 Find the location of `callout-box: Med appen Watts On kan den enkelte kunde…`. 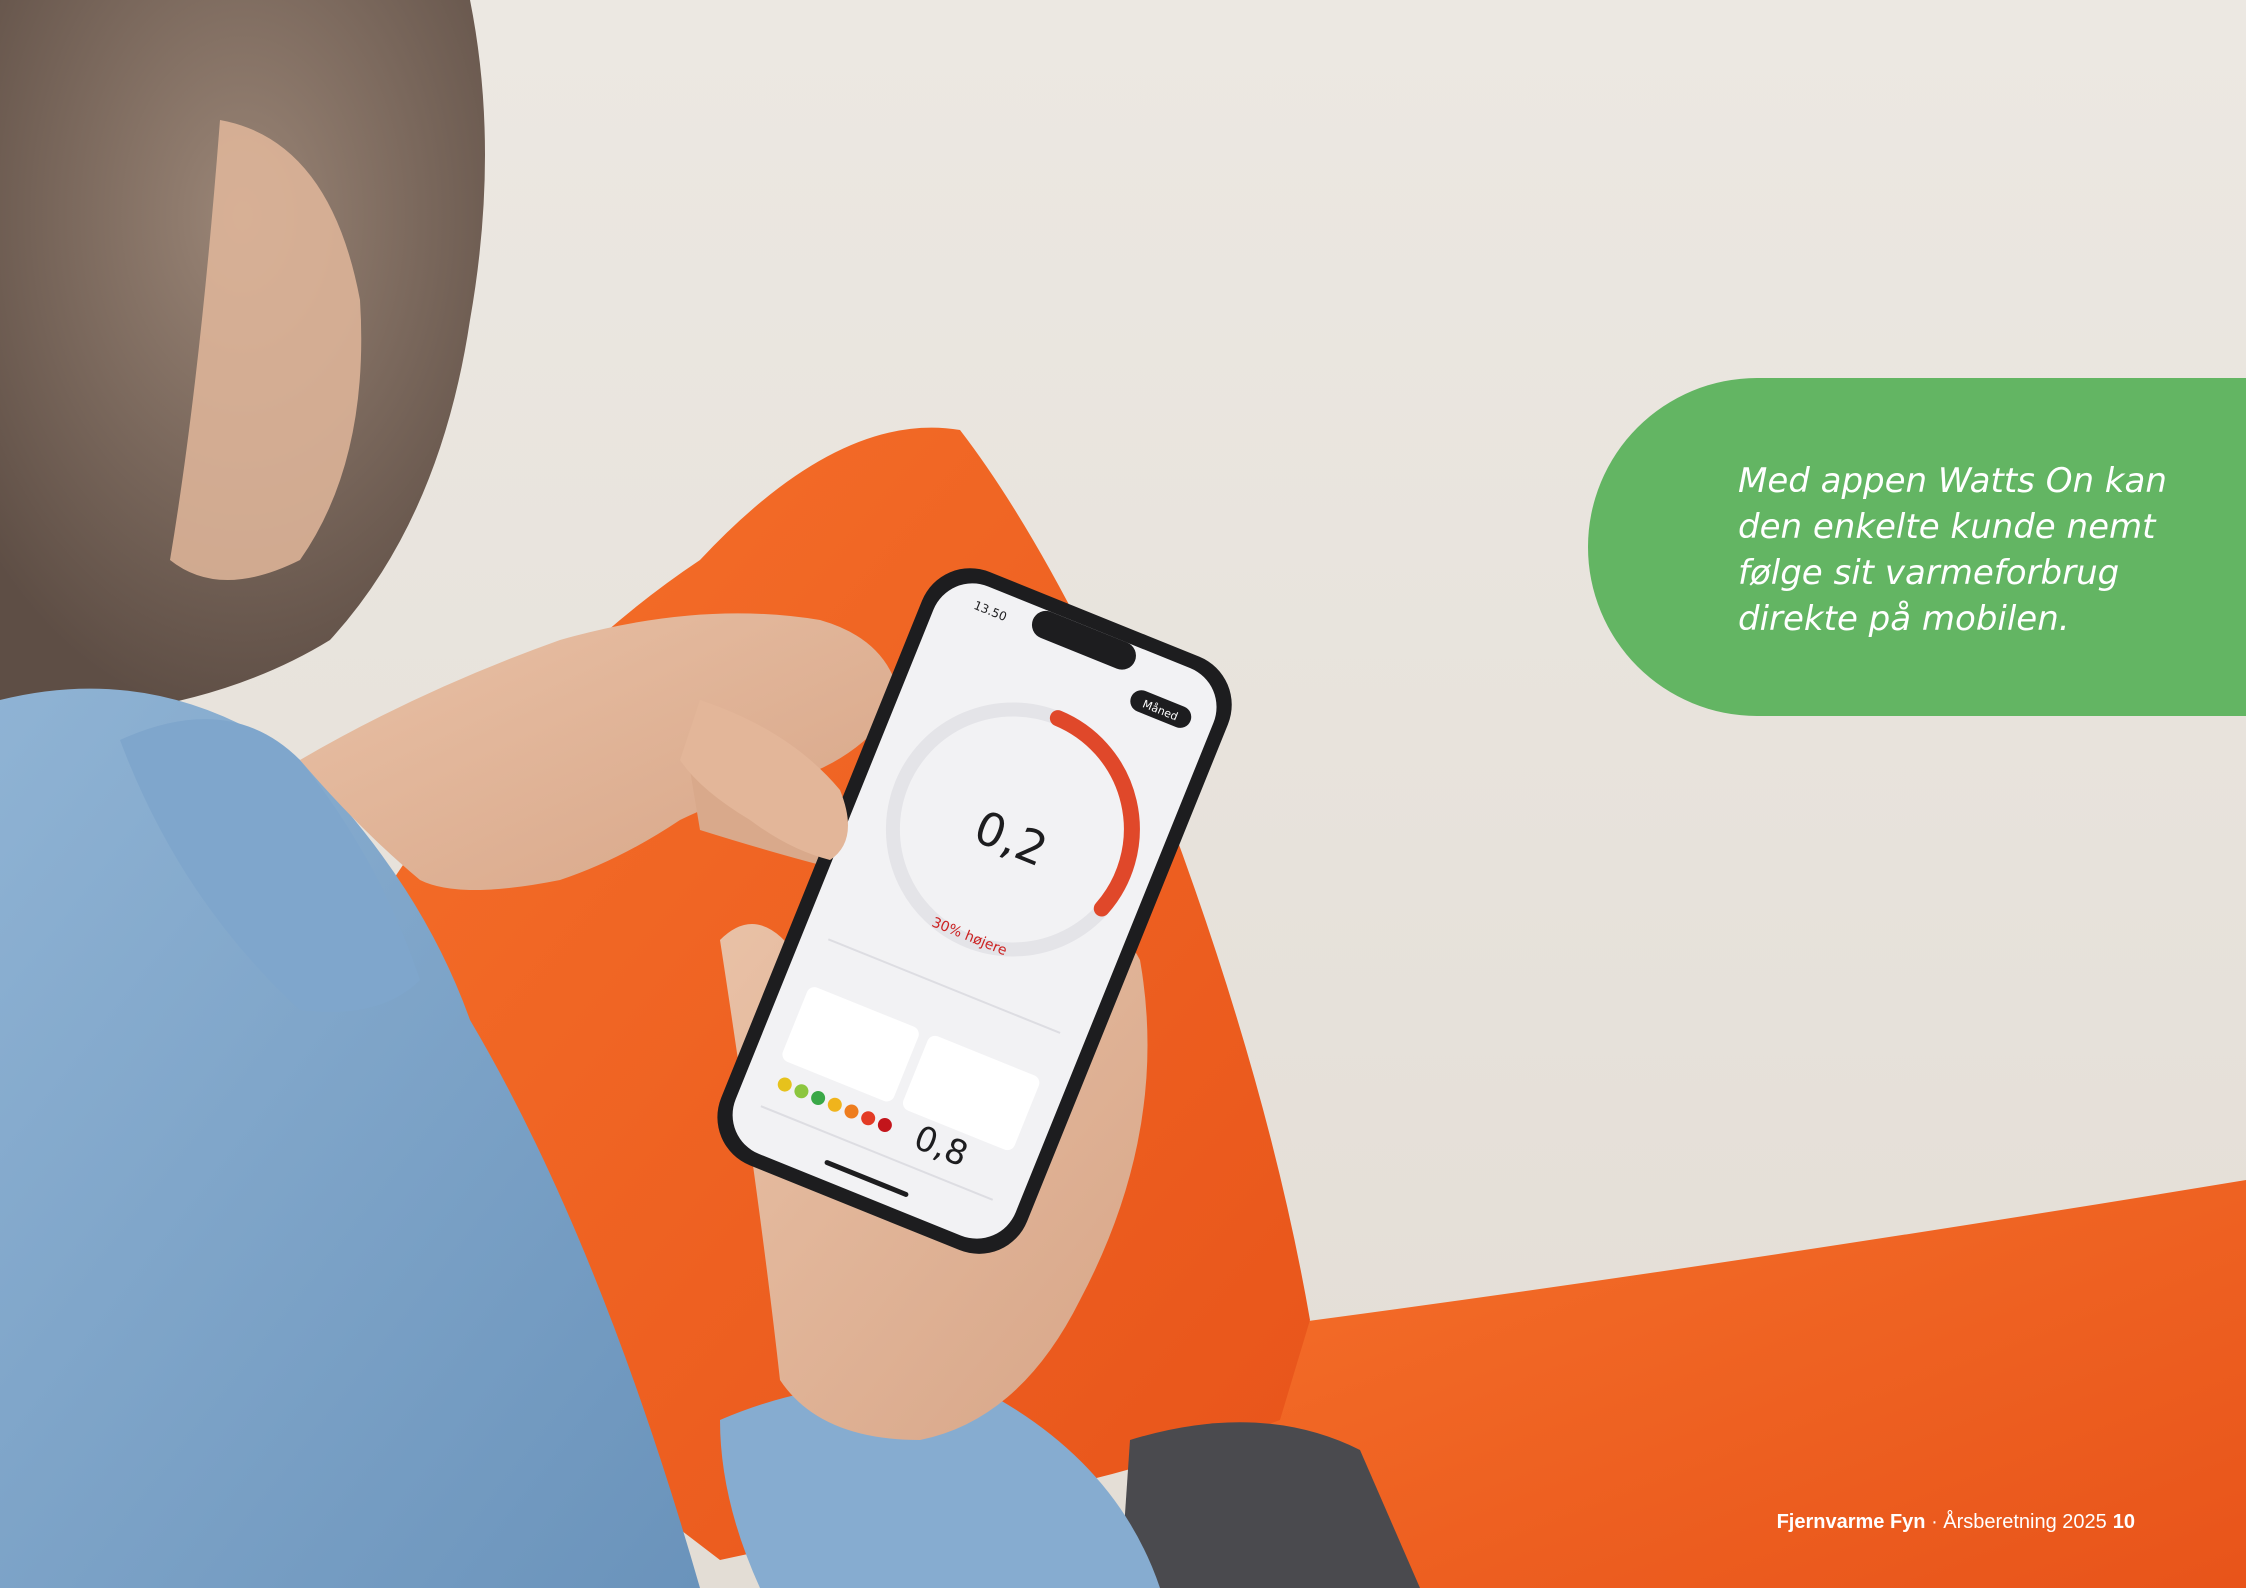

callout-box: Med appen Watts On kan den enkelte kunde… is located at coordinates (1917, 547).